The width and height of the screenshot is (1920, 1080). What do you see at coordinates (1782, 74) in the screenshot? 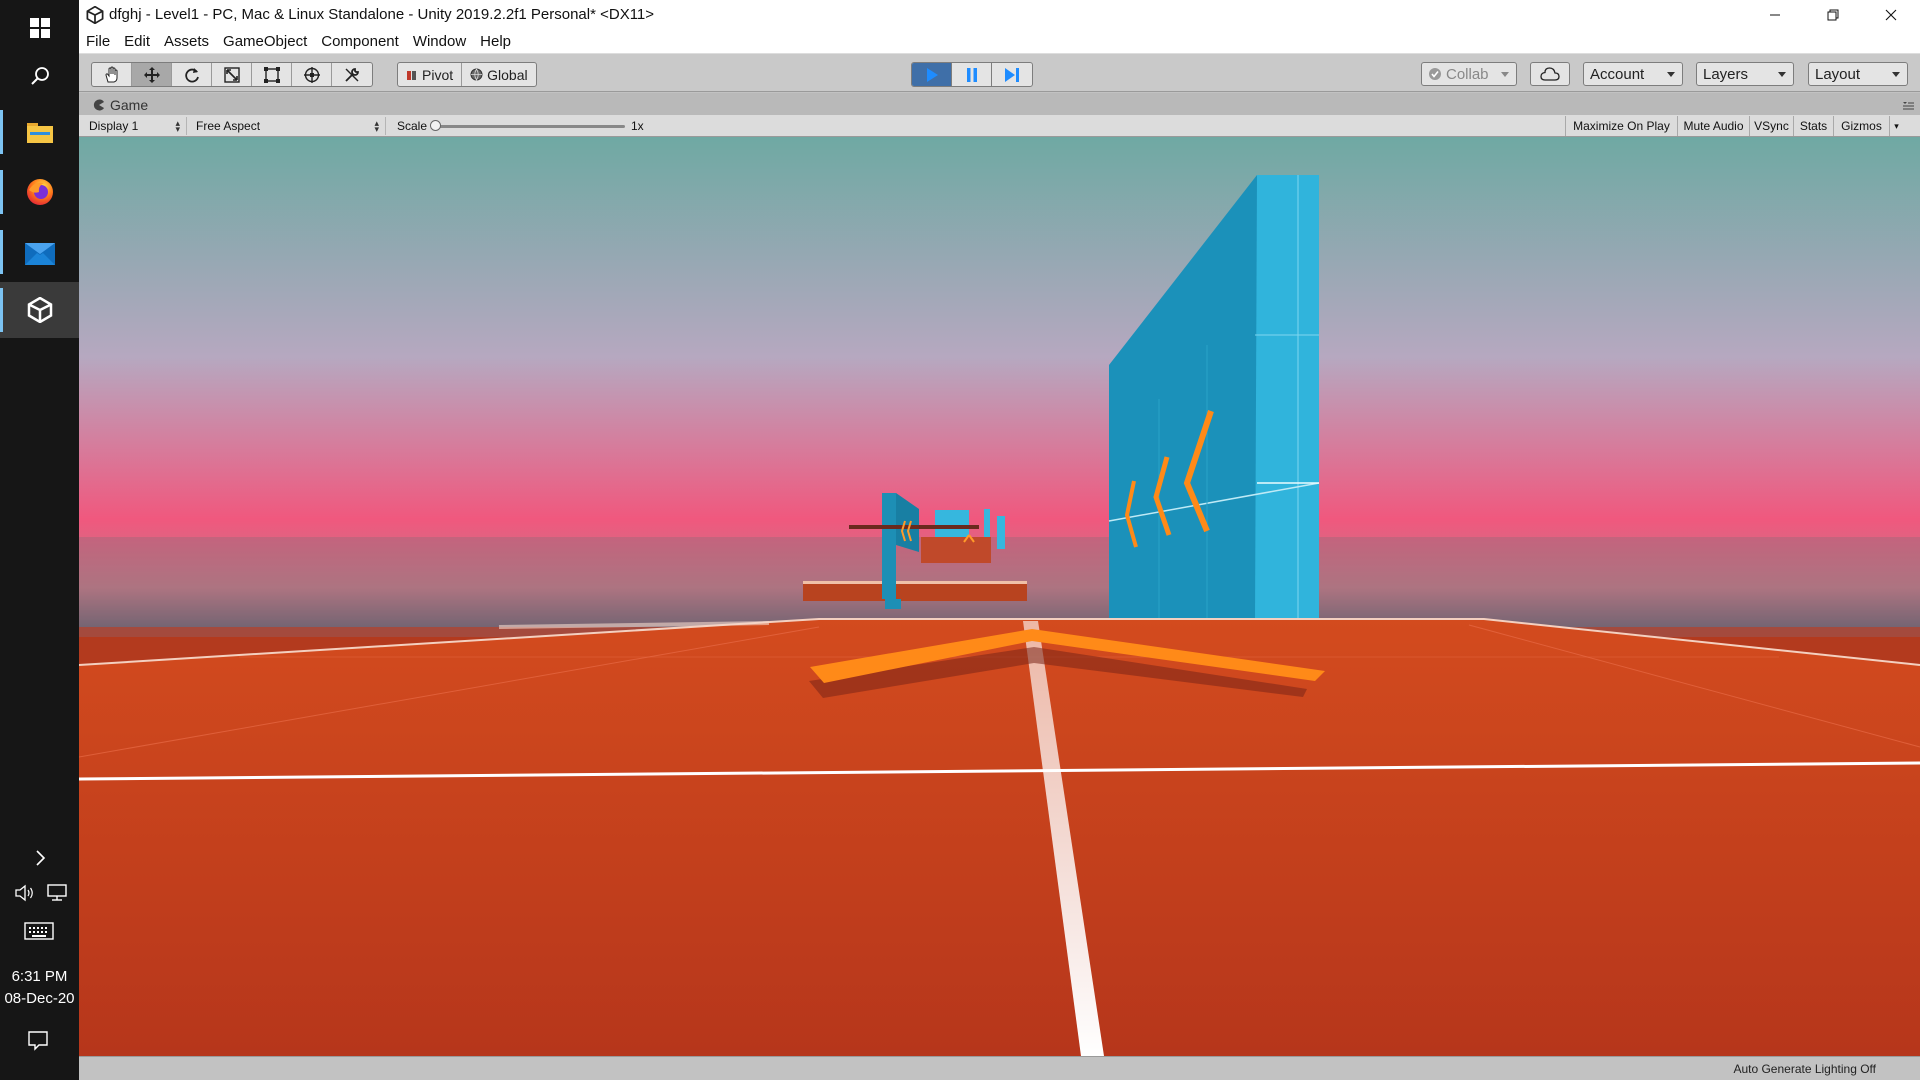
I see `layers-caret-icon` at bounding box center [1782, 74].